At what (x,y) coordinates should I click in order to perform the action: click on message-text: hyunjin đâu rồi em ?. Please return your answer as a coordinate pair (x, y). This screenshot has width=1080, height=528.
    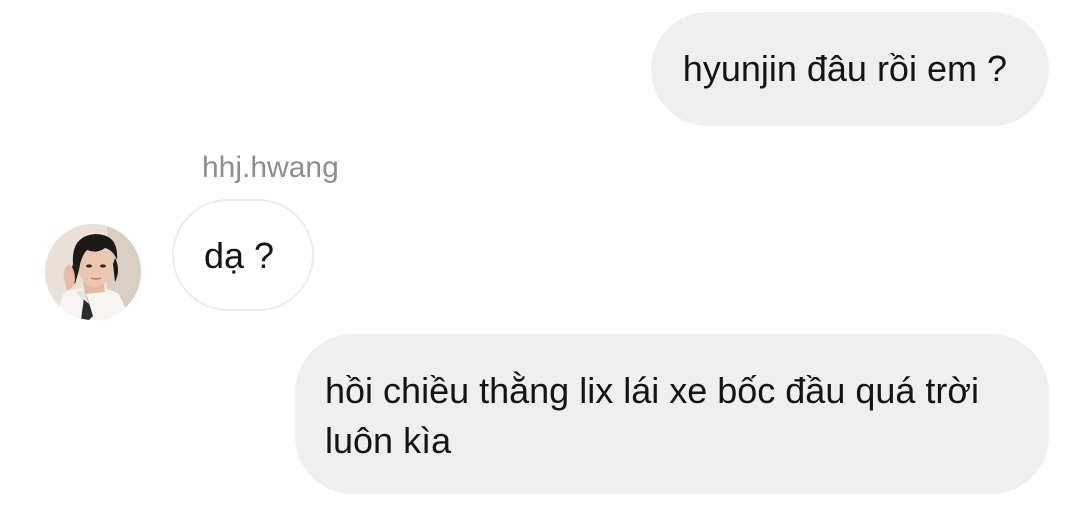
    Looking at the image, I should click on (844, 68).